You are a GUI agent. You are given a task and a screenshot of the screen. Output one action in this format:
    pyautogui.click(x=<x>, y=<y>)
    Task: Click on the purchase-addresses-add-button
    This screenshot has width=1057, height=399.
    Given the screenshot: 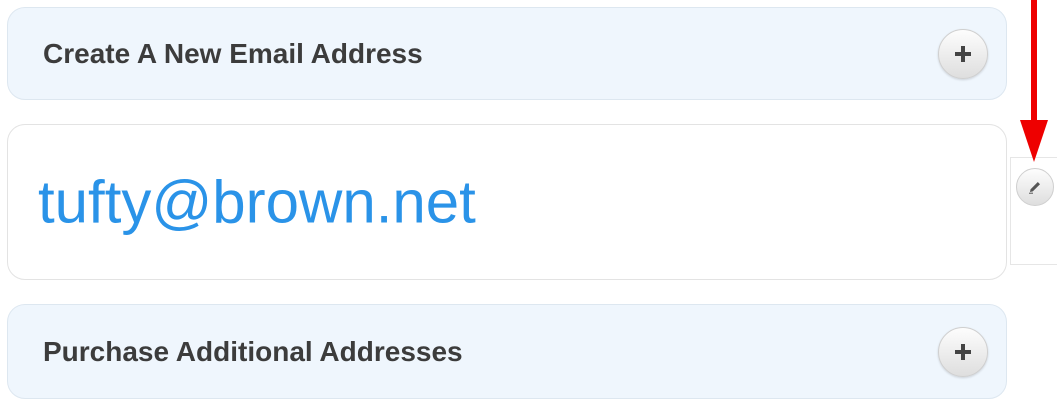 What is the action you would take?
    pyautogui.click(x=963, y=351)
    